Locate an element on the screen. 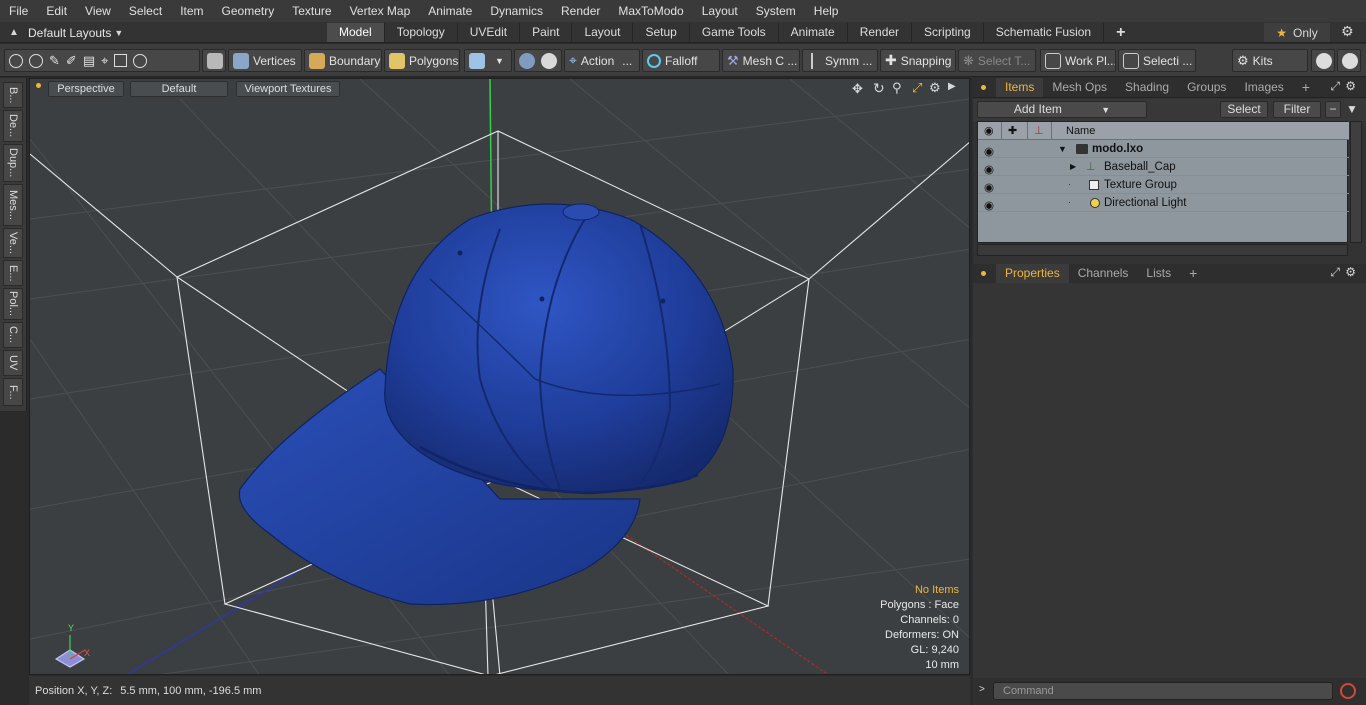 This screenshot has height=705, width=1366. name-column-header: Name is located at coordinates (1200, 131).